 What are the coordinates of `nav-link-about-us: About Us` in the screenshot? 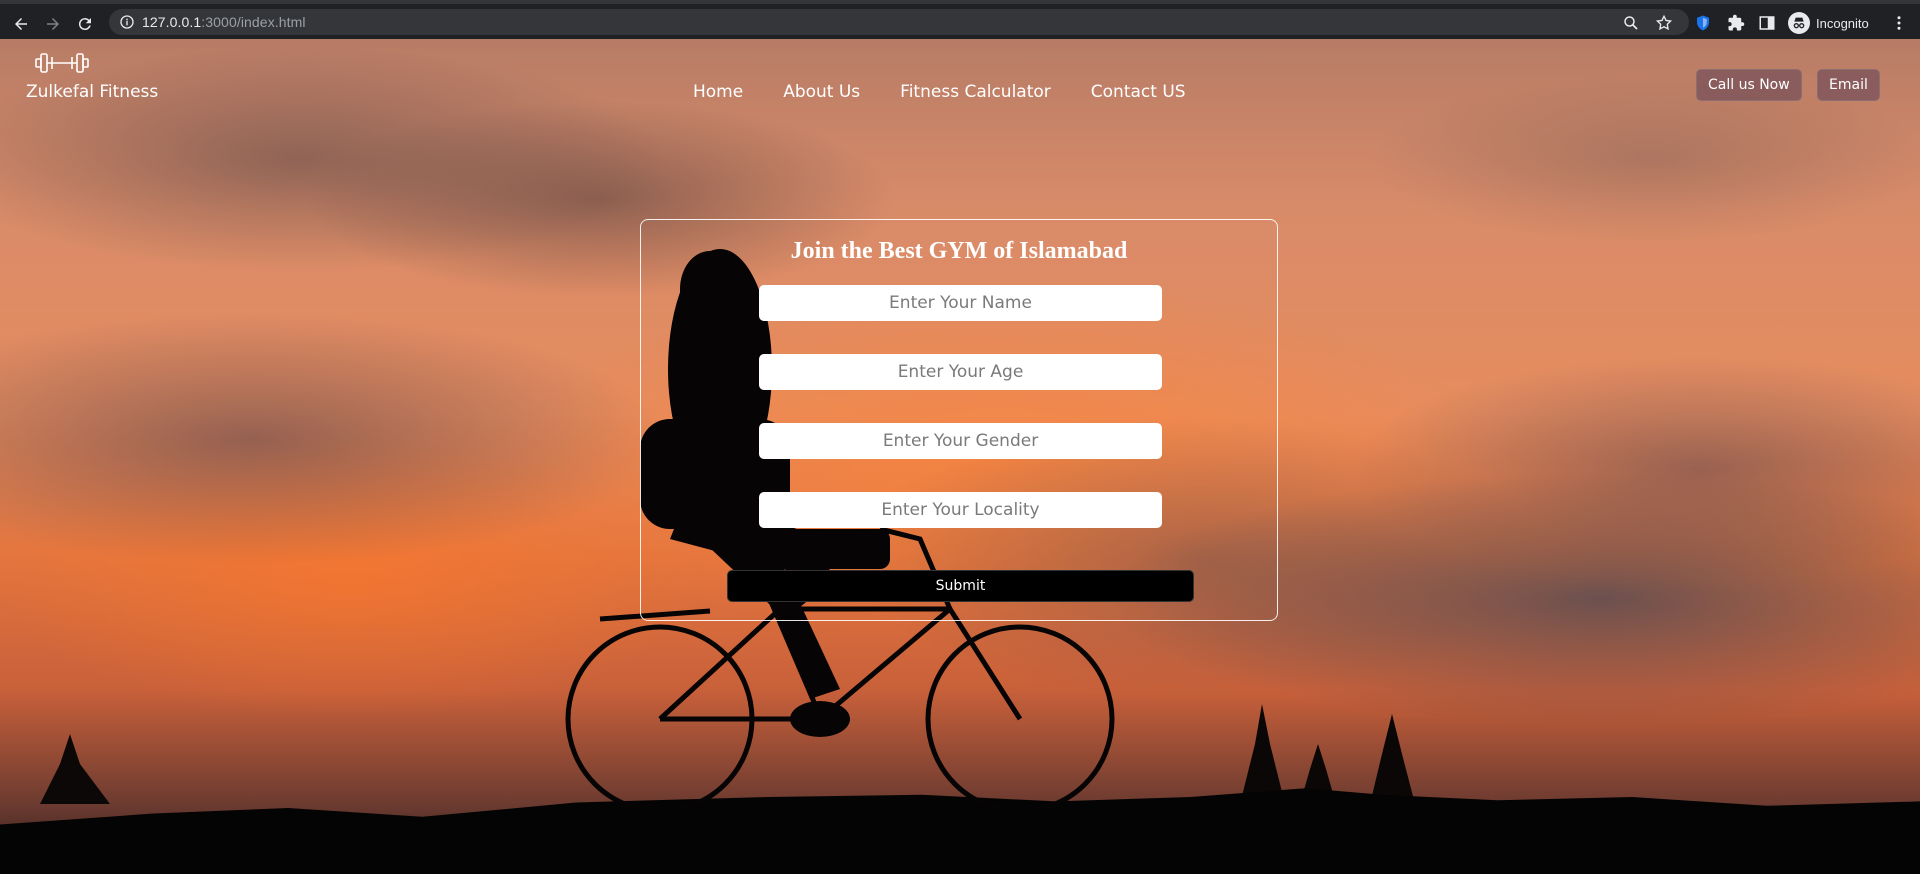 It's located at (821, 92).